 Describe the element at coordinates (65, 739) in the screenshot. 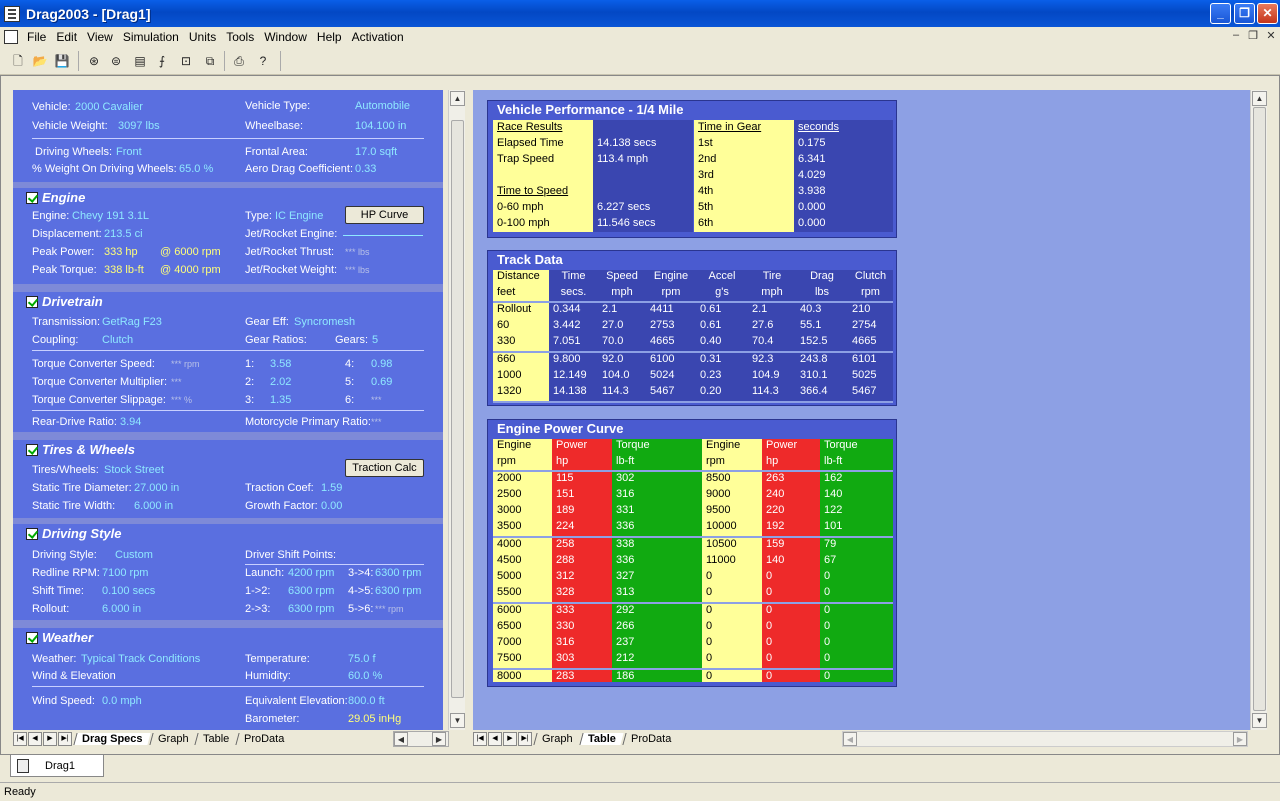

I see `last-sheet-icon: ▶|` at that location.